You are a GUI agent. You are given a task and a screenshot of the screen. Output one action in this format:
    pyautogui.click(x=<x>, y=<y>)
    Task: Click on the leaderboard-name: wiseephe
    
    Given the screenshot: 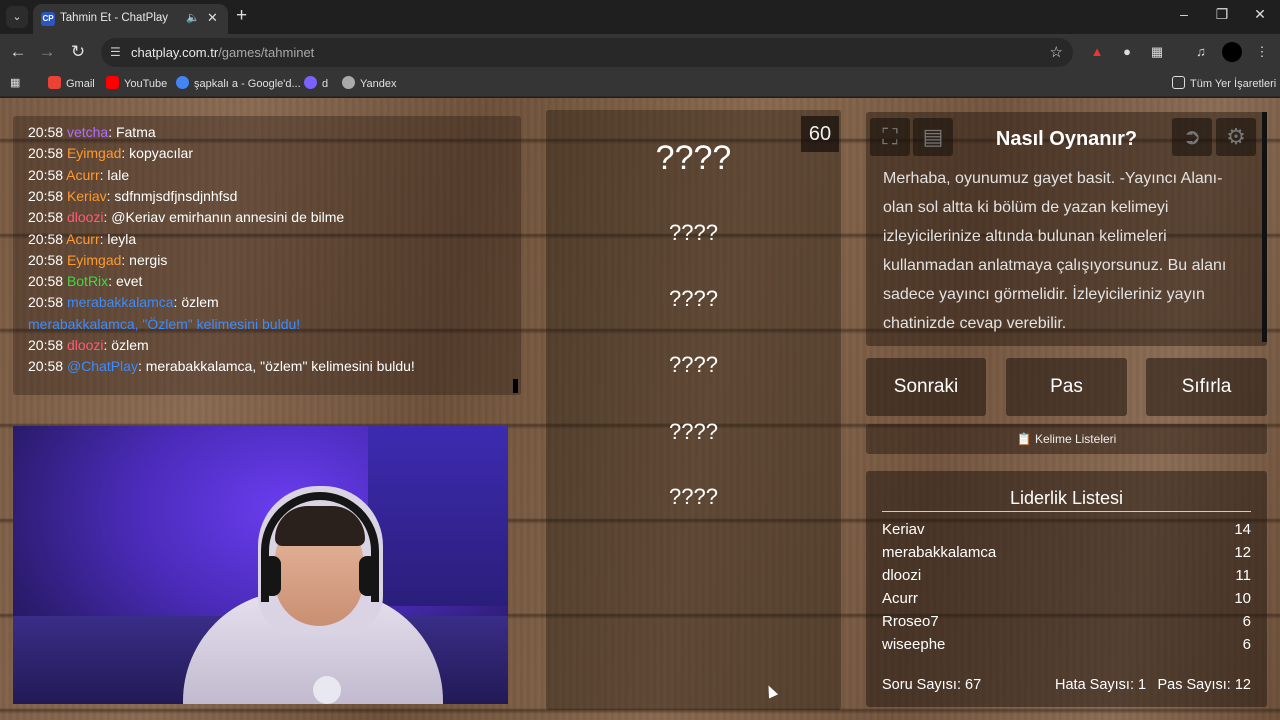 What is the action you would take?
    pyautogui.click(x=914, y=644)
    